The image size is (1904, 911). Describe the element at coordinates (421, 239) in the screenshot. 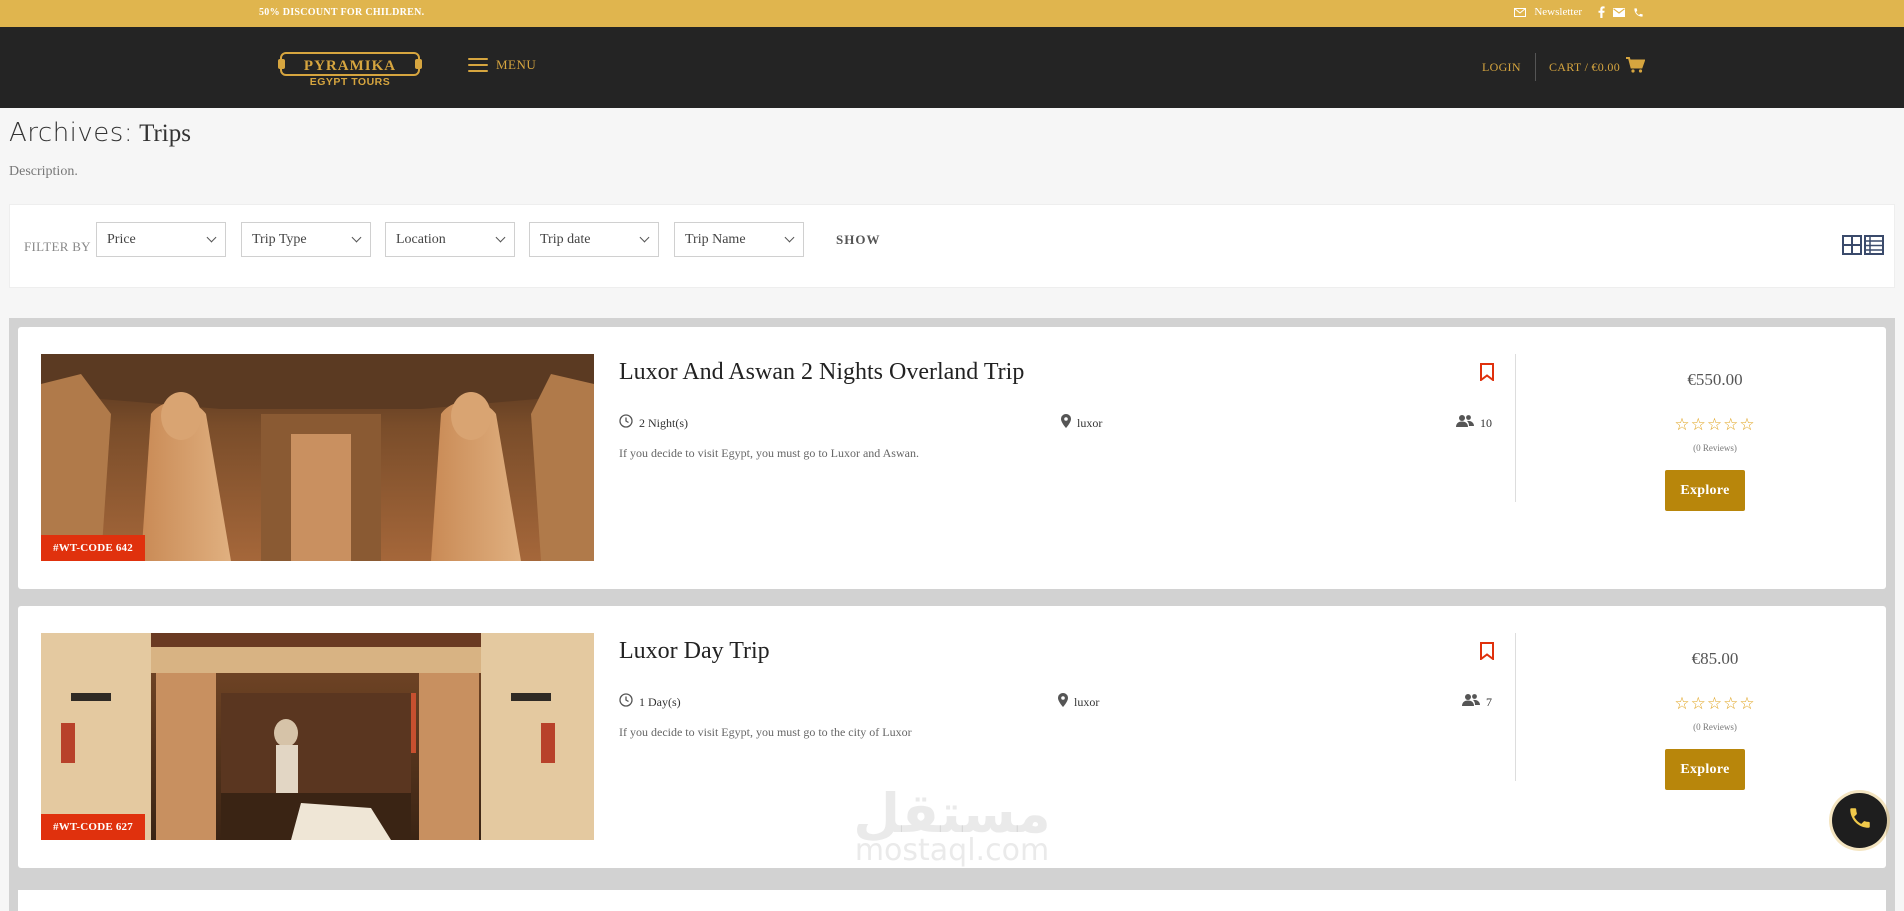

I see `location-select-value: Location` at that location.